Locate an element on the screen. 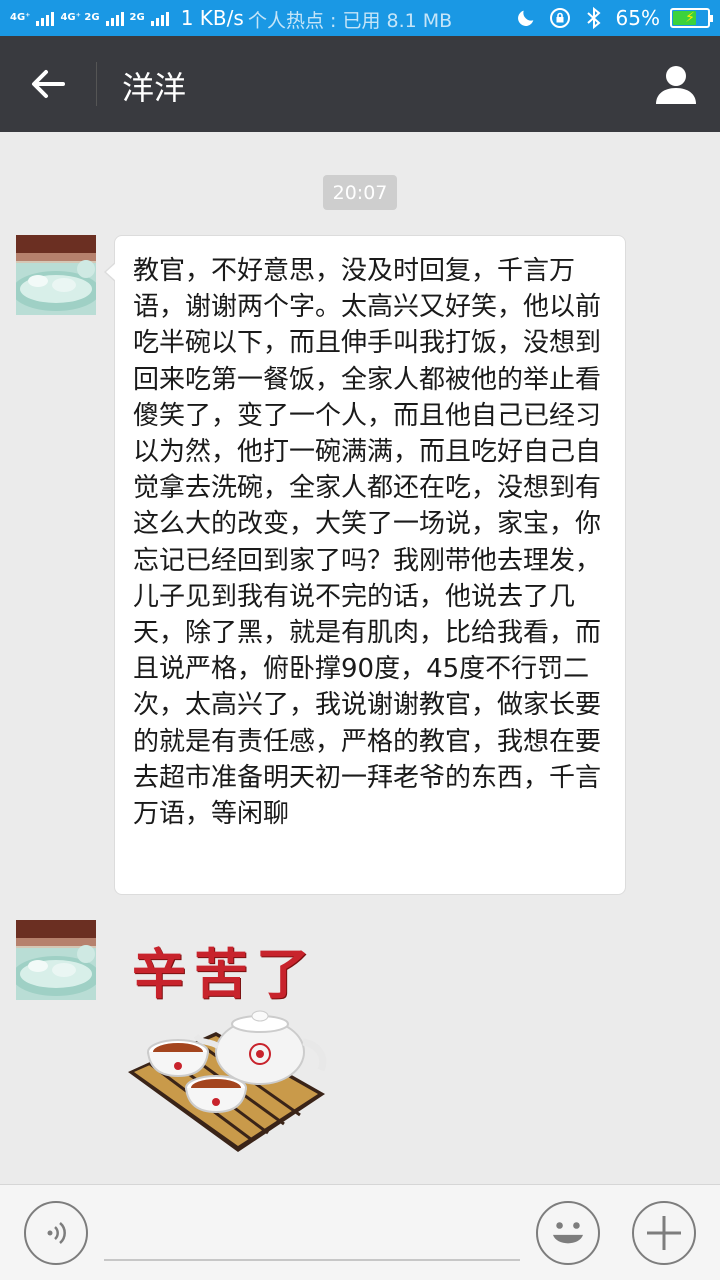  voice-icon is located at coordinates (56, 1233).